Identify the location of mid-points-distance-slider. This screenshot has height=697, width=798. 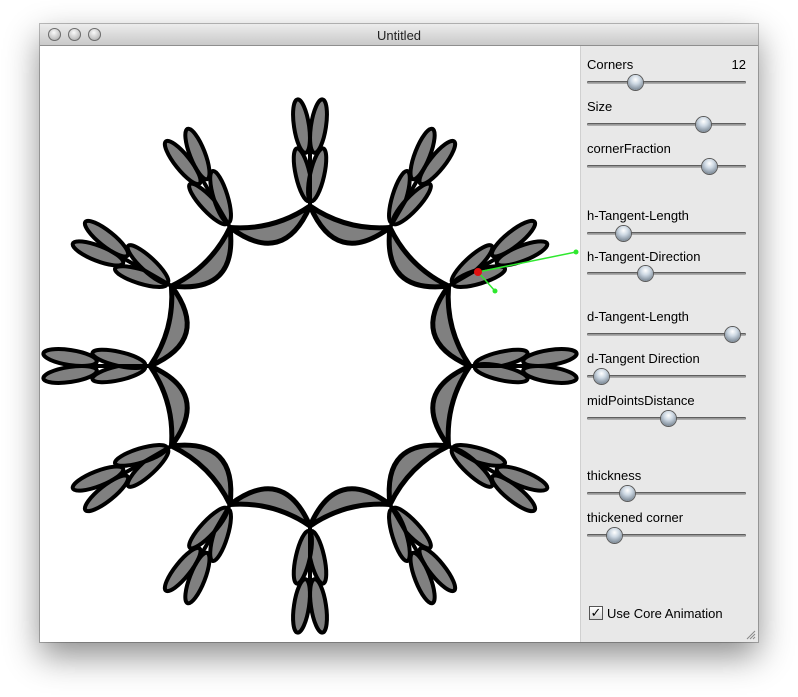
(666, 419).